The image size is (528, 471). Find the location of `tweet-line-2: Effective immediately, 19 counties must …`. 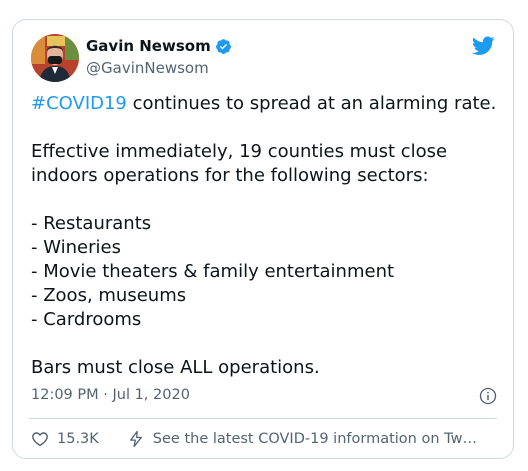

tweet-line-2: Effective immediately, 19 counties must … is located at coordinates (239, 151).